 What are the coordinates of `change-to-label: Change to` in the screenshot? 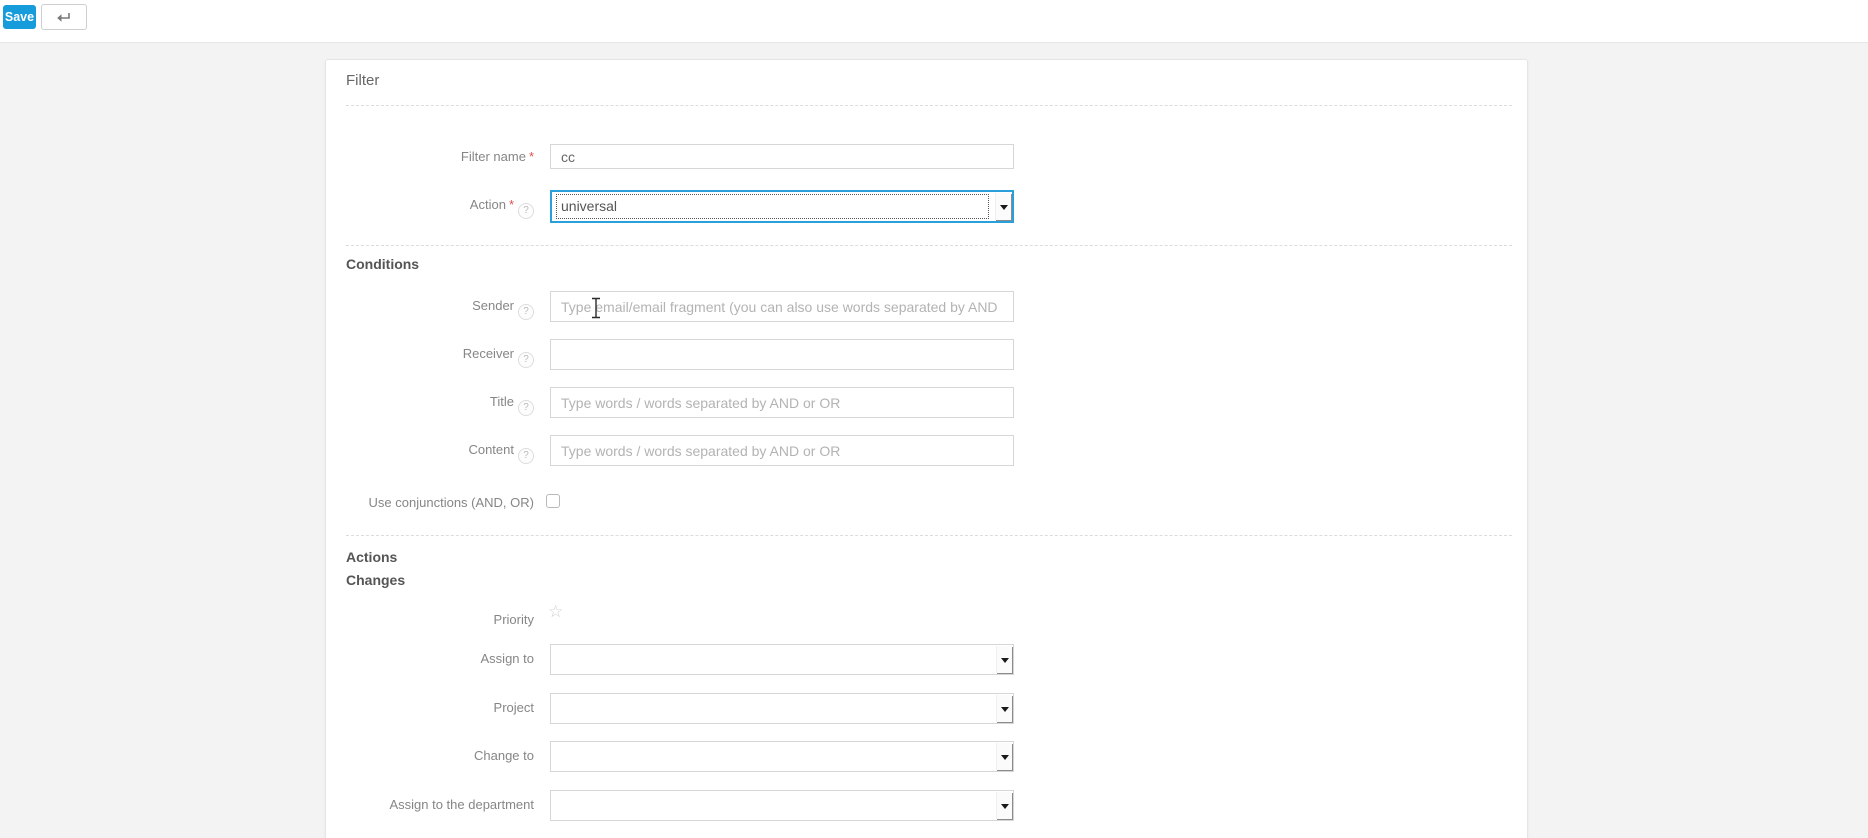 It's located at (504, 755).